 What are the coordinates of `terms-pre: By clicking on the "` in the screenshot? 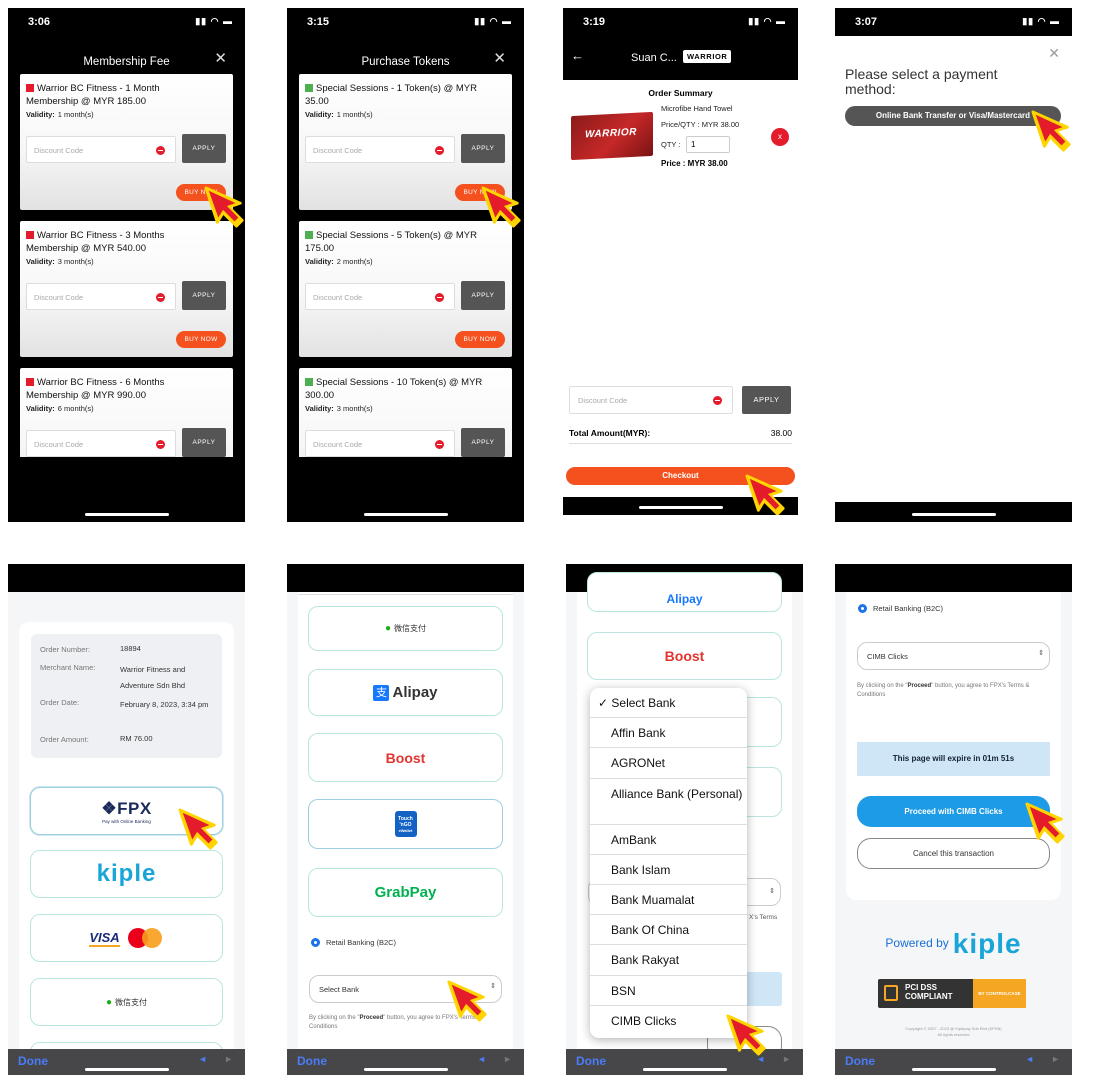 It's located at (334, 1018).